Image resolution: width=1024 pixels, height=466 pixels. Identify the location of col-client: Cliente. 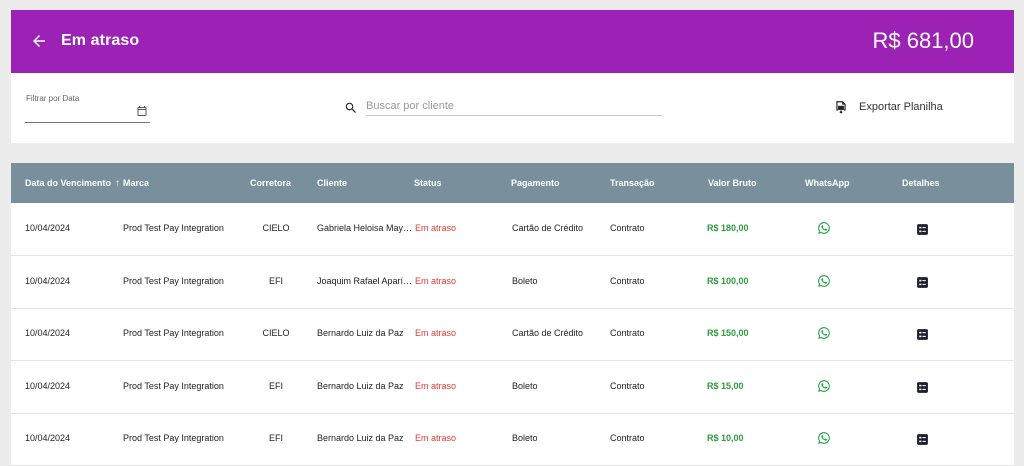
(332, 183).